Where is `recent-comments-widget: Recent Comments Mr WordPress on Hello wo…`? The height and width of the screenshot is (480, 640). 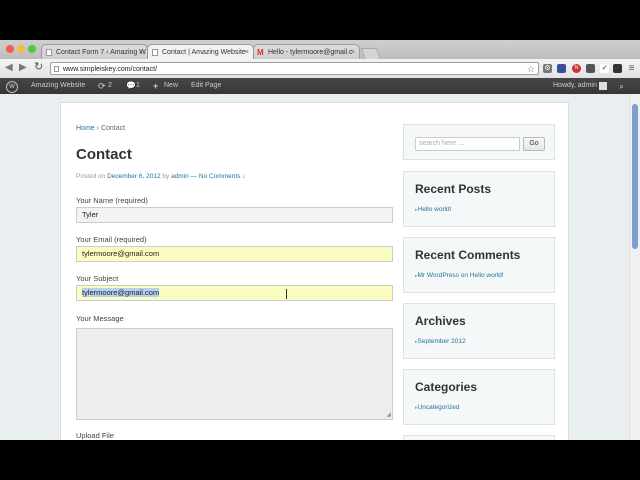
recent-comments-widget: Recent Comments Mr WordPress on Hello wo… is located at coordinates (479, 265).